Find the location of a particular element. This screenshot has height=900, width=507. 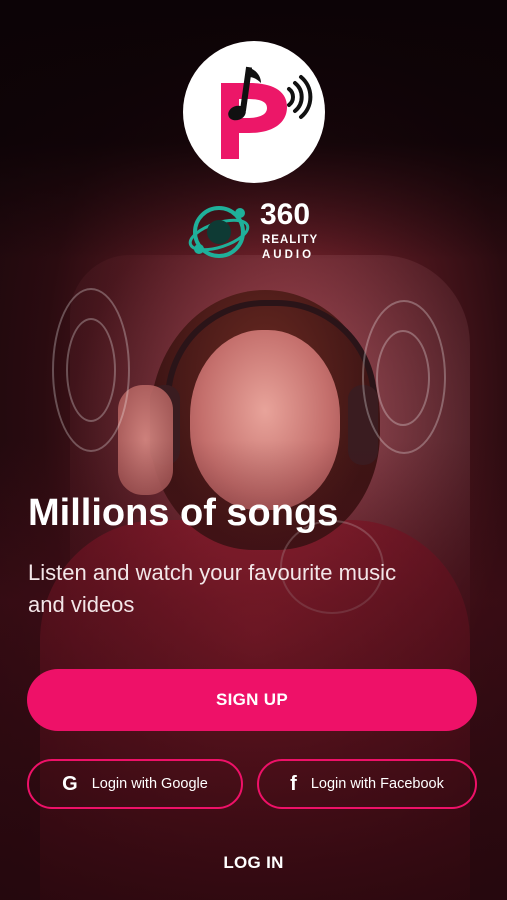

app-logo is located at coordinates (254, 112).